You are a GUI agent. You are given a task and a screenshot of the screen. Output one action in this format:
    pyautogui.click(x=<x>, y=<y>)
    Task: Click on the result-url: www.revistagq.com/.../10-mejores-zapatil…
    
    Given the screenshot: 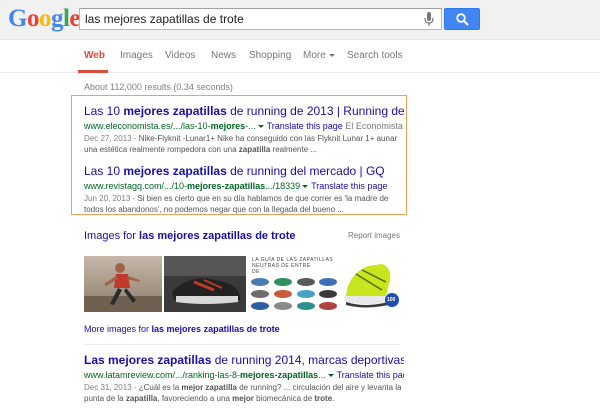 What is the action you would take?
    pyautogui.click(x=244, y=186)
    